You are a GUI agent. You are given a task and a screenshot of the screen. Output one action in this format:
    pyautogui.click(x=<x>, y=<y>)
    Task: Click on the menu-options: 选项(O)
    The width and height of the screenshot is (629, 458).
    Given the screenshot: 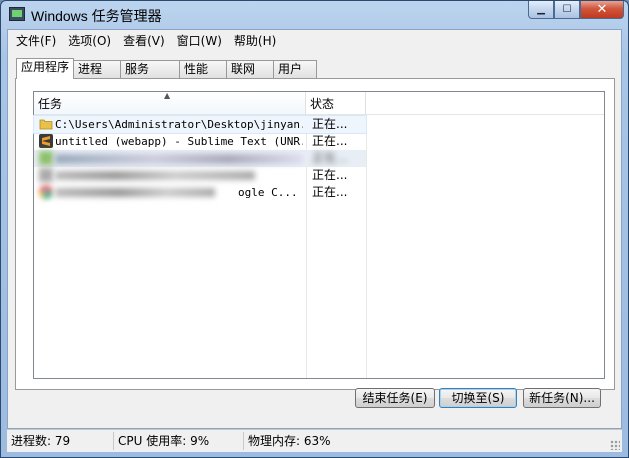 What is the action you would take?
    pyautogui.click(x=89, y=41)
    